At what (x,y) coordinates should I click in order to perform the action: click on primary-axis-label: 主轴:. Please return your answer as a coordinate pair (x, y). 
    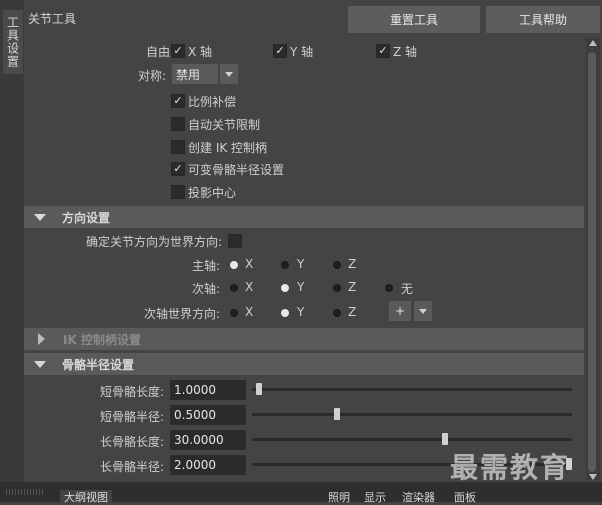
    Looking at the image, I should click on (205, 266).